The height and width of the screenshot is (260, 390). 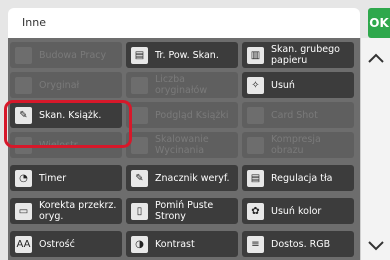 What do you see at coordinates (192, 115) in the screenshot?
I see `option-label: Podgląd Książki` at bounding box center [192, 115].